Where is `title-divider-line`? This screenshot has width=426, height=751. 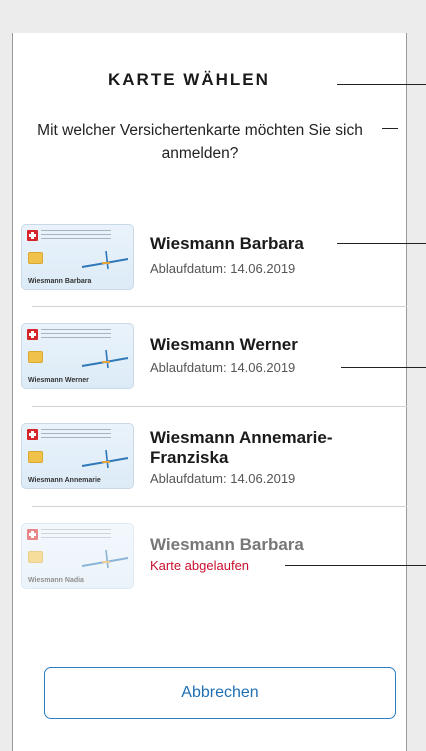
title-divider-line is located at coordinates (381, 84).